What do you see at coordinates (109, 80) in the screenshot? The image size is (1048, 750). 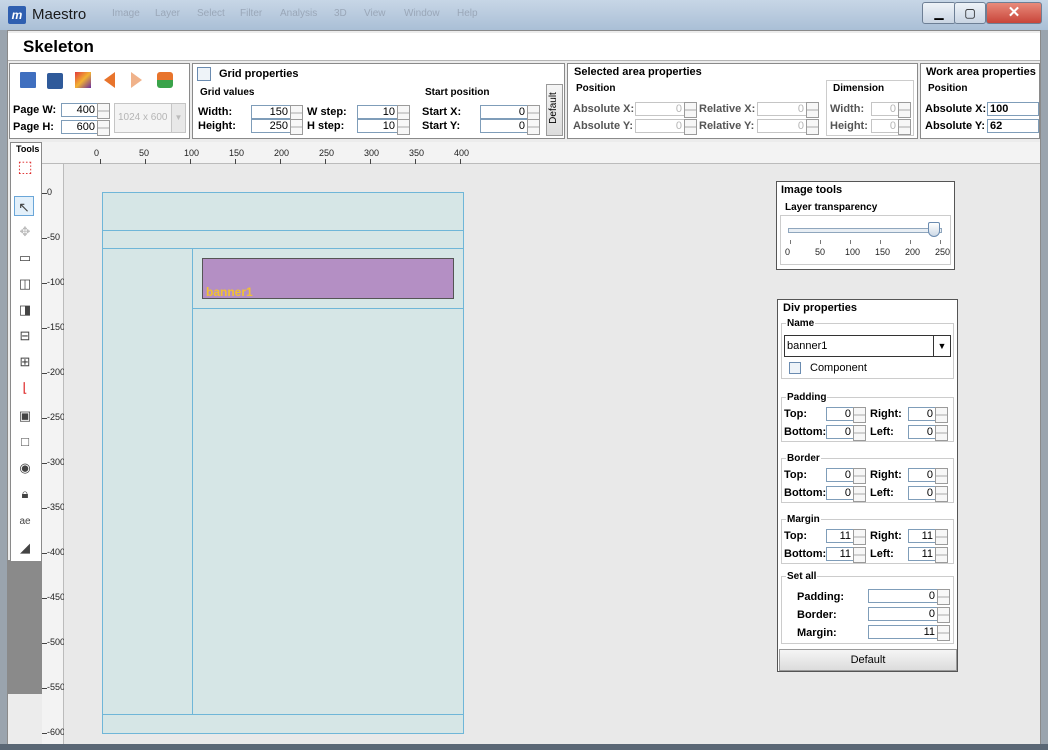 I see `undo-icon` at bounding box center [109, 80].